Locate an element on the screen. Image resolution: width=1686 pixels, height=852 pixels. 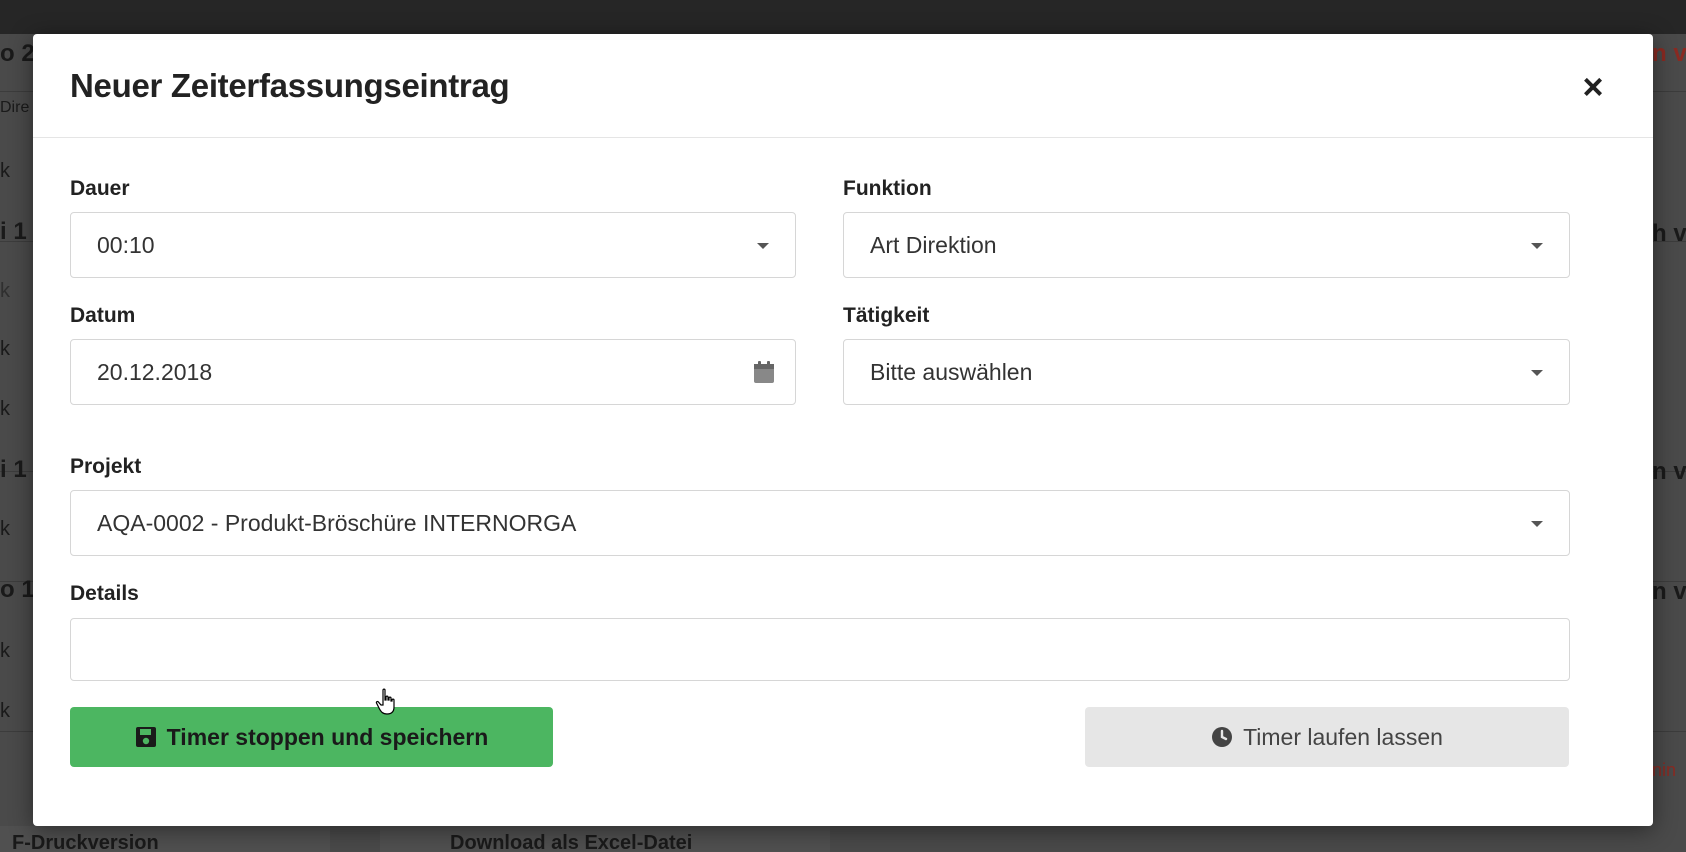
funktion-select: Art Direktion is located at coordinates (1206, 245).